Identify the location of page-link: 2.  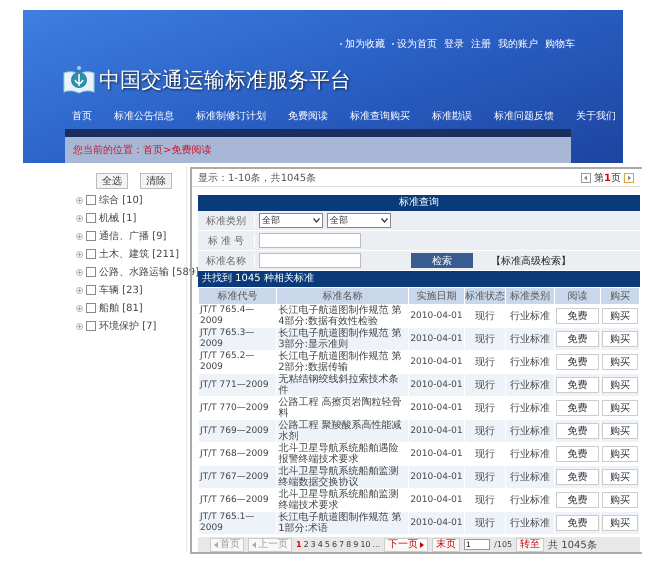
(306, 545).